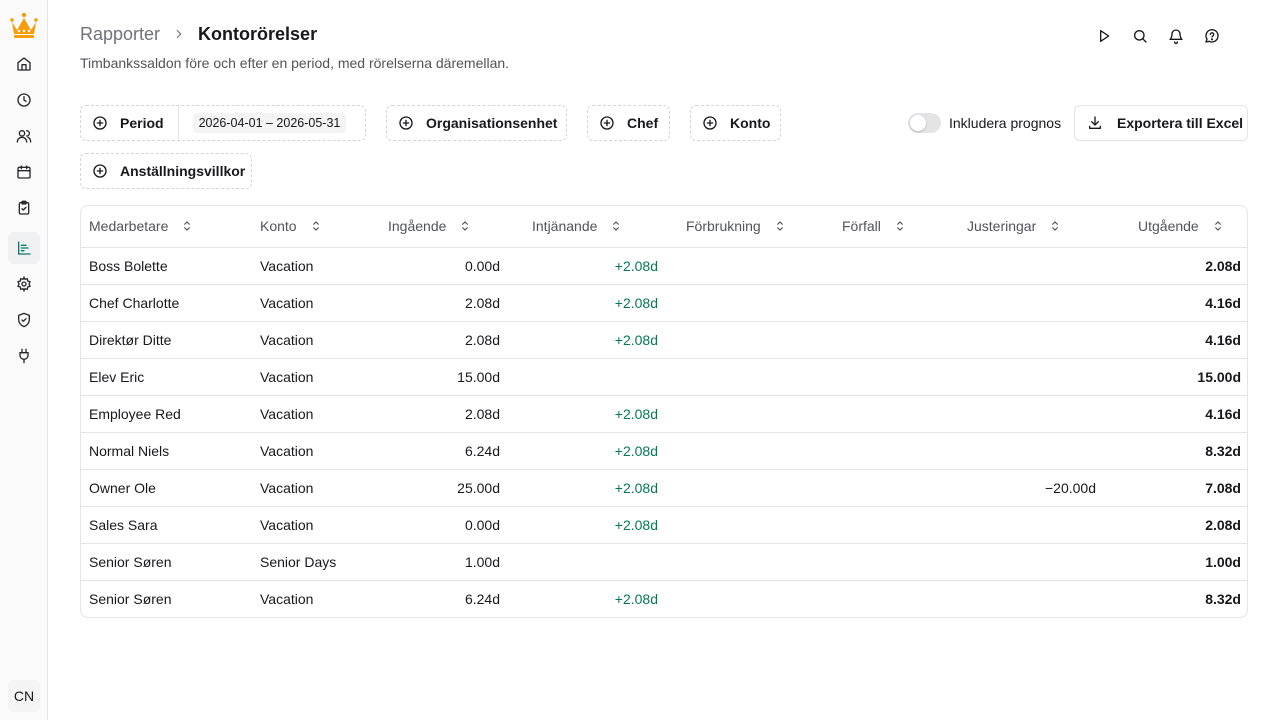 The height and width of the screenshot is (720, 1280). I want to click on export-excel-button: Exportera till Excel, so click(1161, 123).